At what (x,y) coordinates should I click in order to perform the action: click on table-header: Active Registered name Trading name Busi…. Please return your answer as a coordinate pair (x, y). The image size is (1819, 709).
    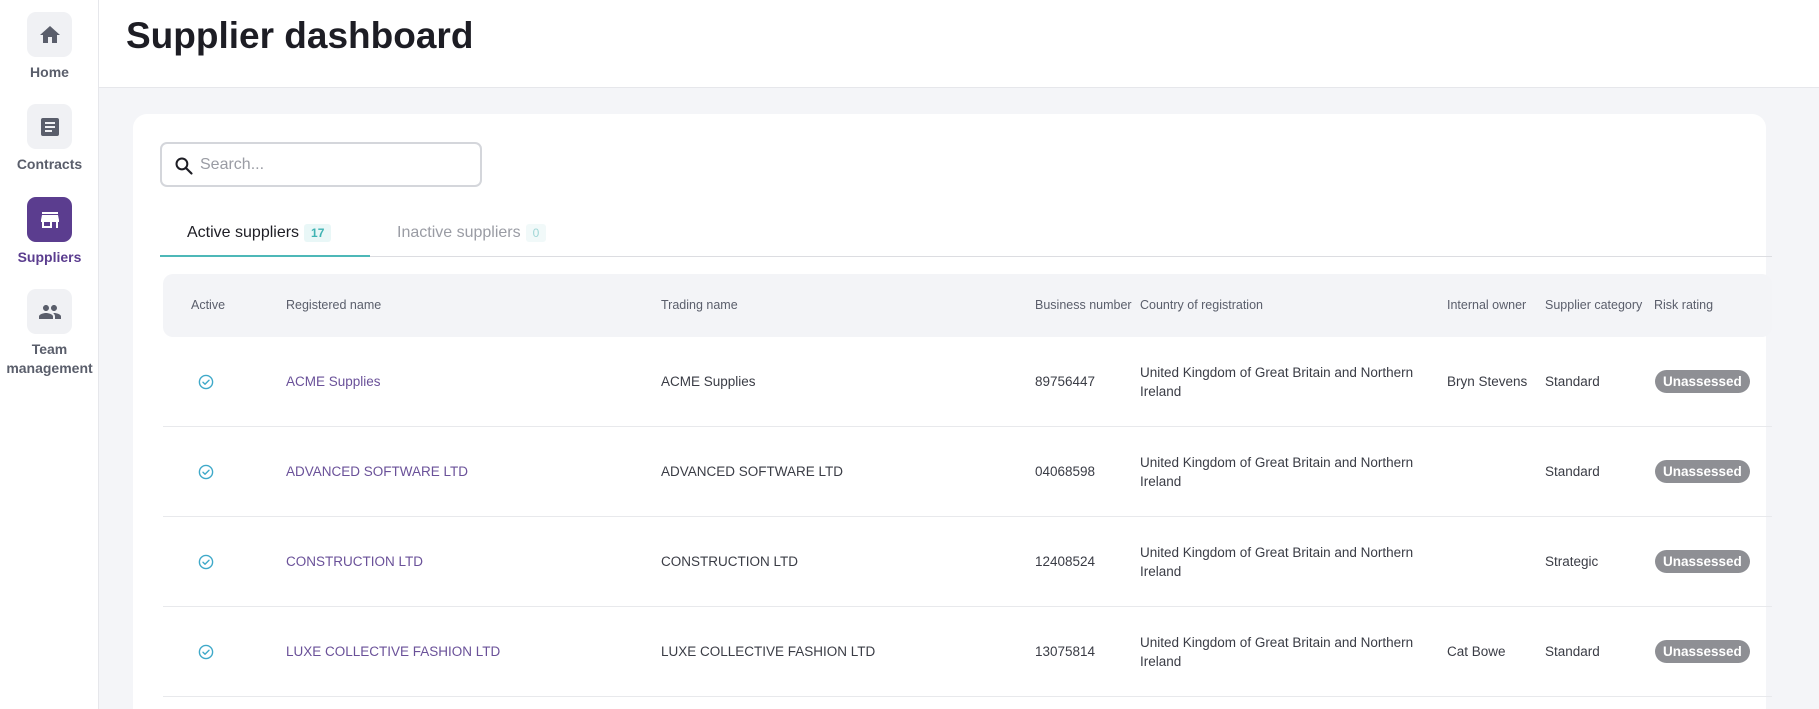
    Looking at the image, I should click on (967, 305).